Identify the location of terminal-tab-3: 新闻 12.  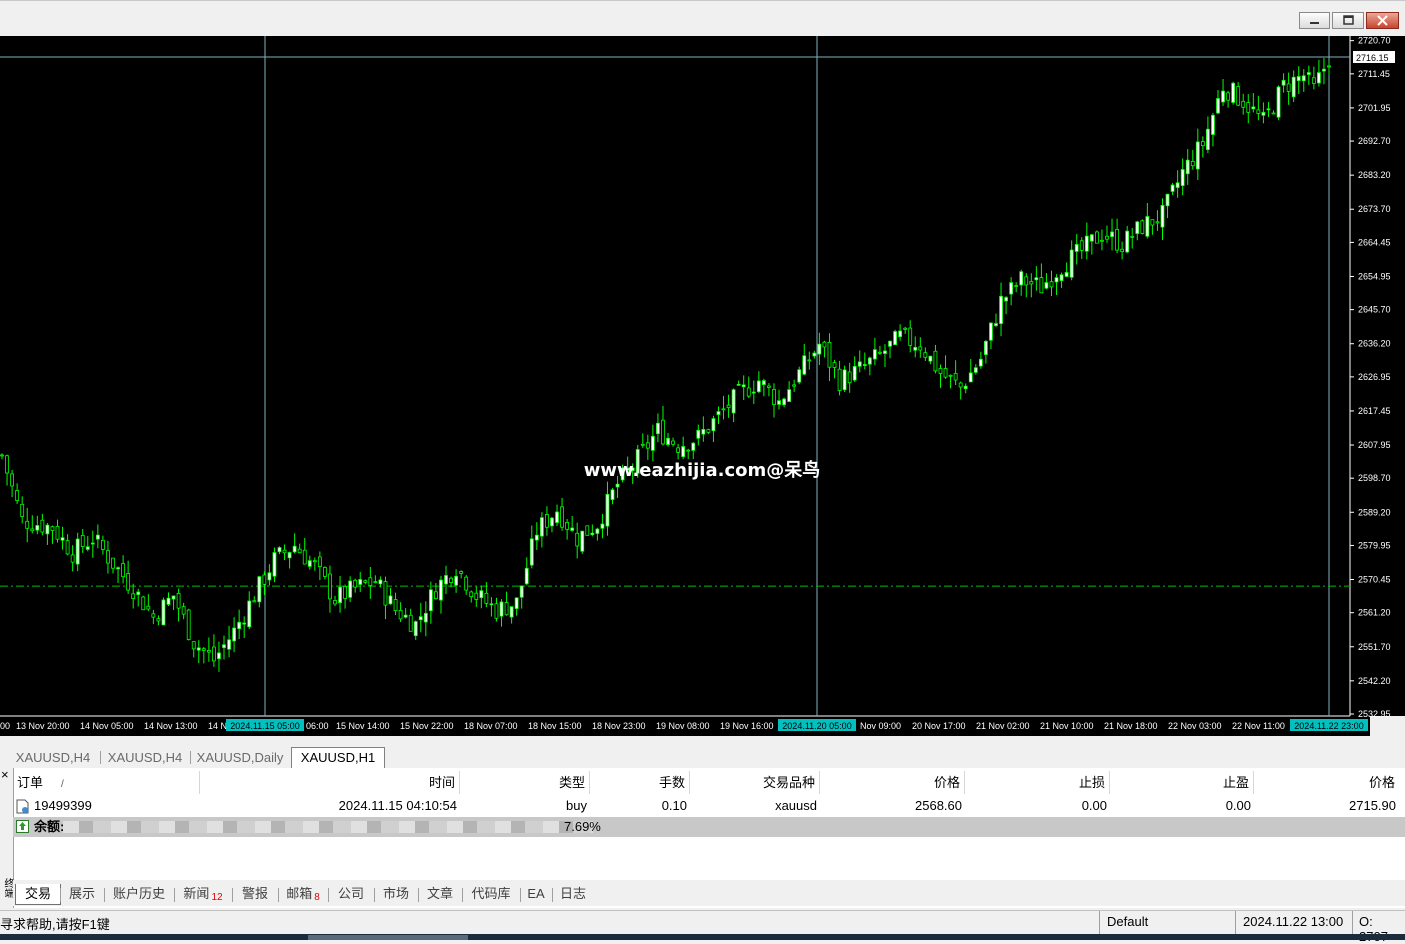
(203, 894).